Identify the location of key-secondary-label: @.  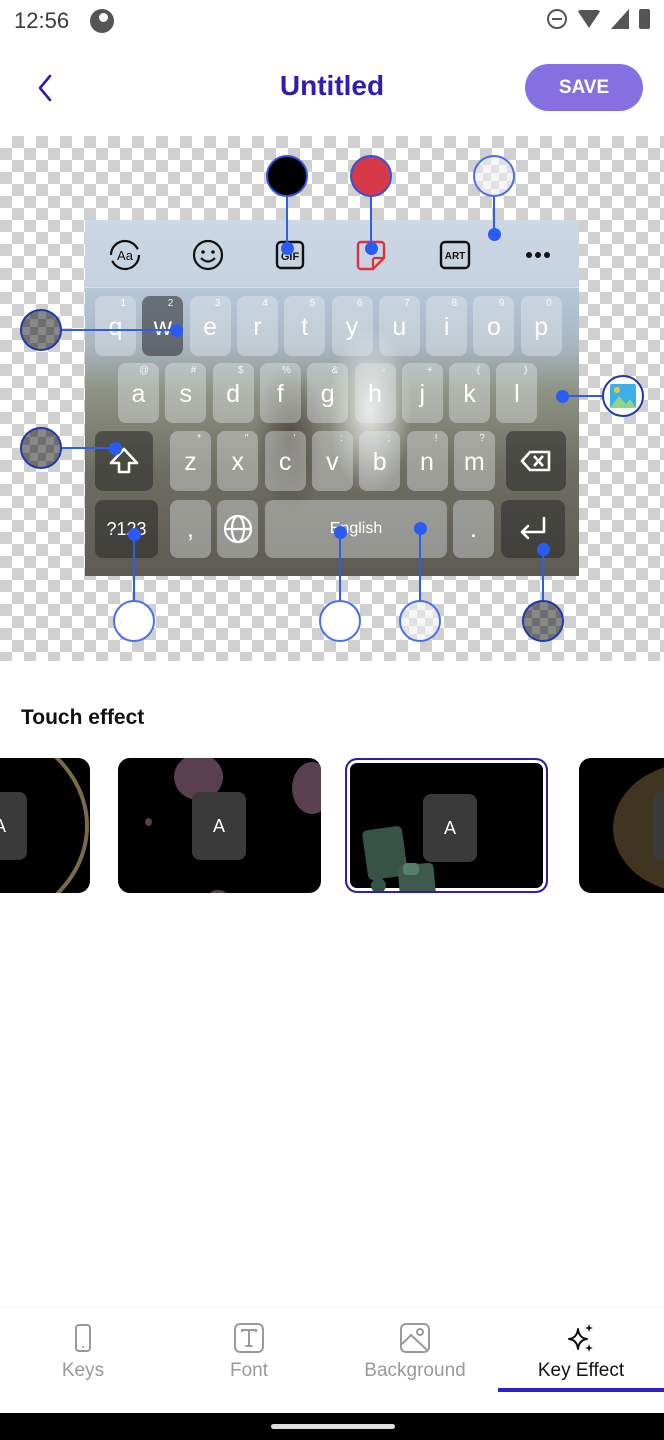
(143, 370).